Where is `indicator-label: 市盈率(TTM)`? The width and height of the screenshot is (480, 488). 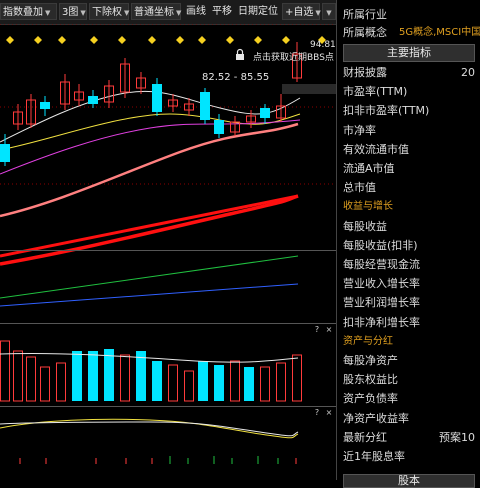
indicator-label: 市盈率(TTM) is located at coordinates (375, 91).